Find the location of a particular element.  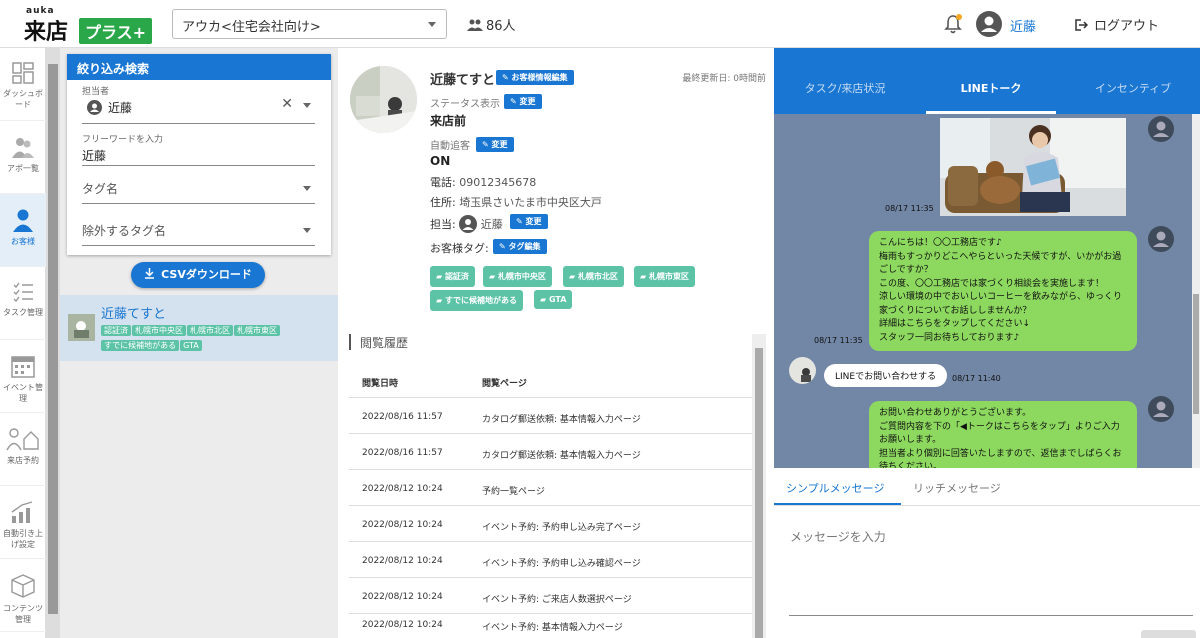

sidebar-item-dashboard: ダッシュボード is located at coordinates (23, 84).